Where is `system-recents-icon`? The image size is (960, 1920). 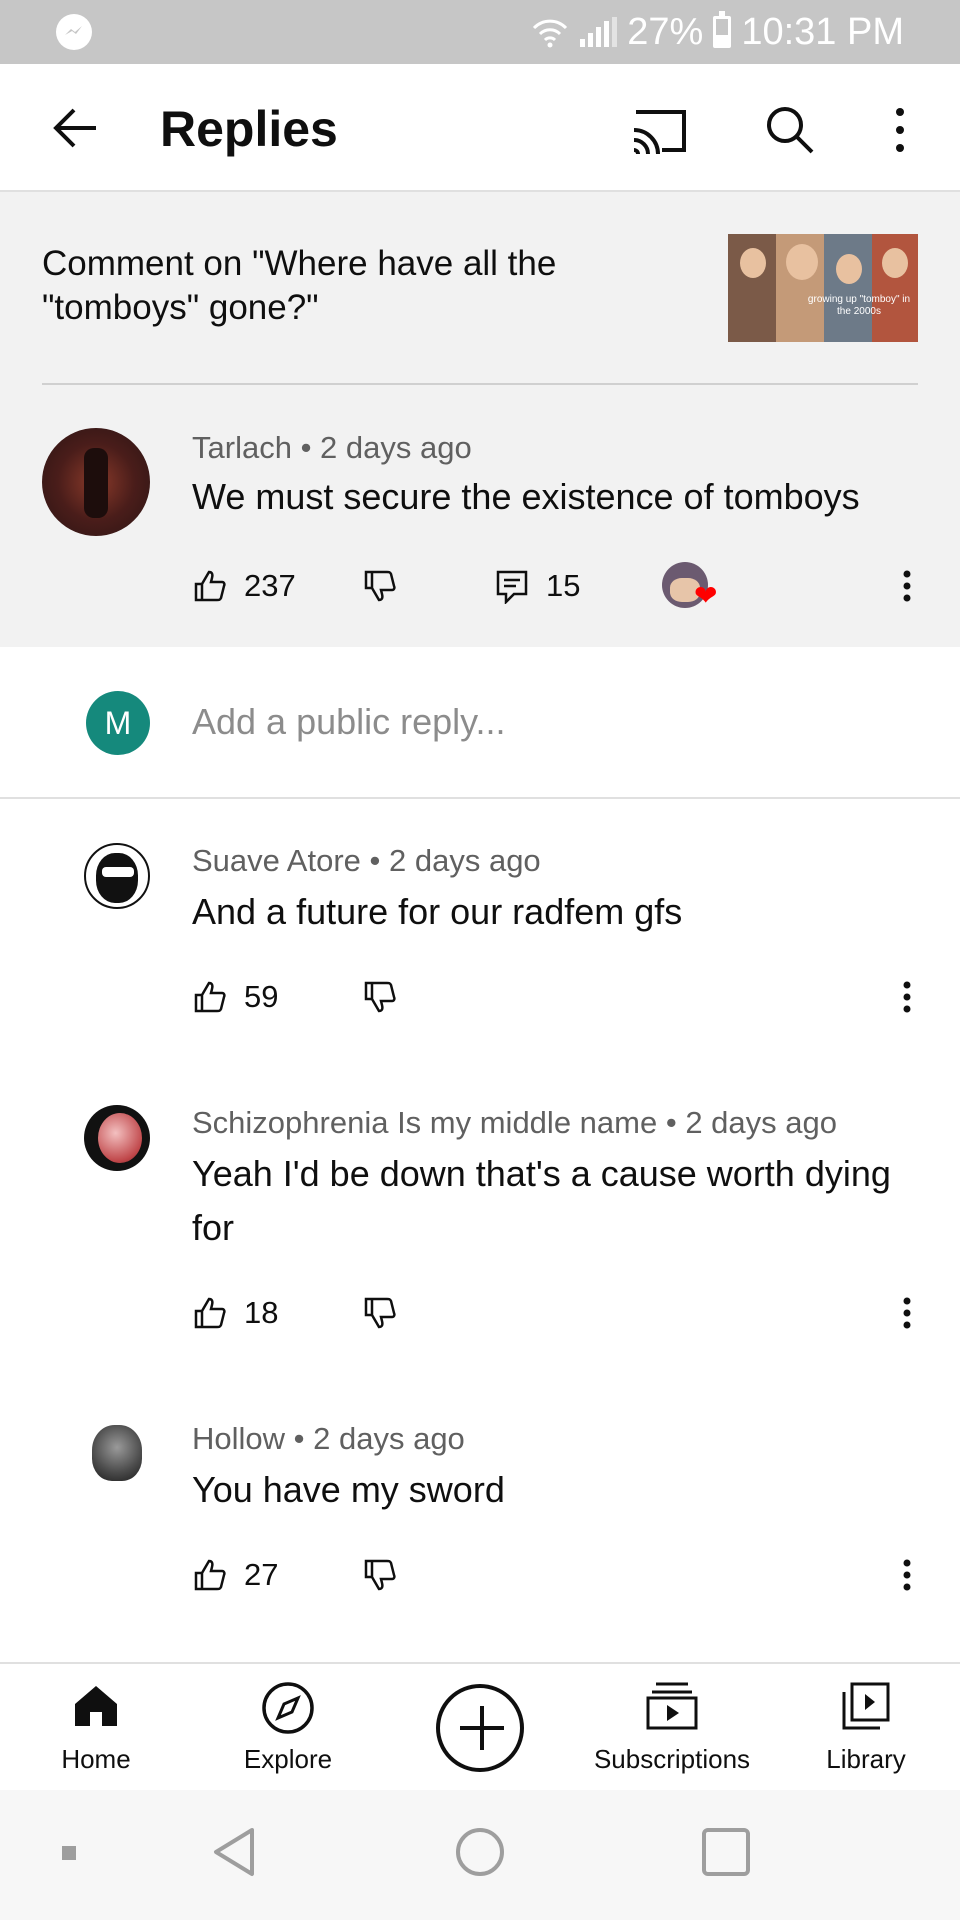 system-recents-icon is located at coordinates (726, 1852).